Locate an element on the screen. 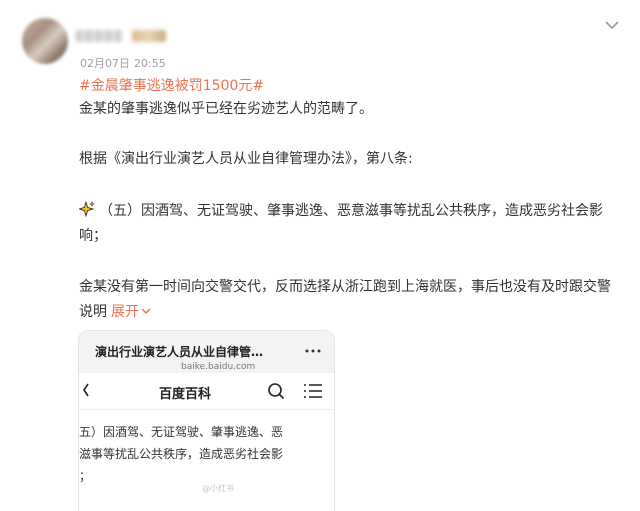 Image resolution: width=640 pixels, height=511 pixels. post-date: 02月07日 is located at coordinates (105, 63).